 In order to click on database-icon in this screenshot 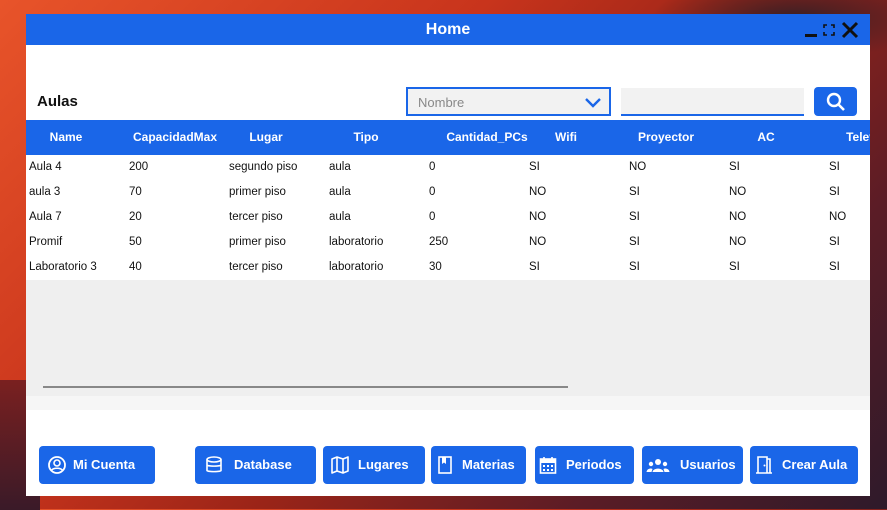, I will do `click(214, 464)`.